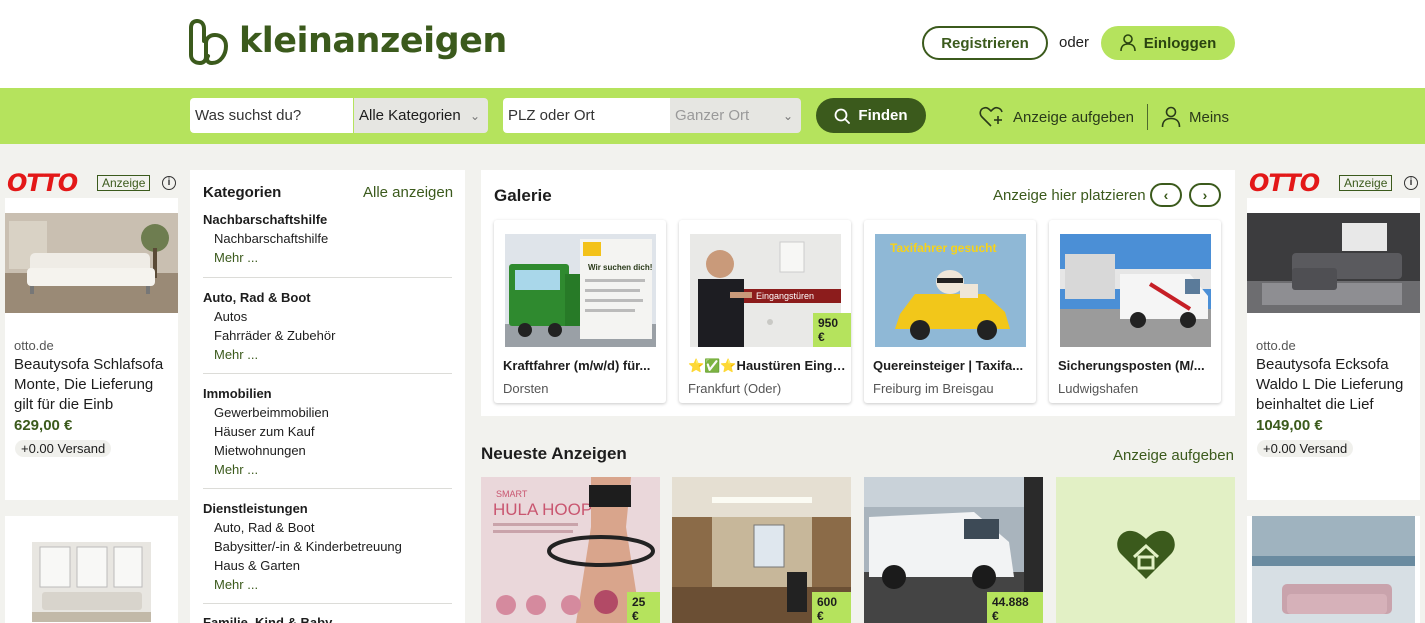 The height and width of the screenshot is (623, 1425). I want to click on category-title: Dienstleistungen, so click(327, 510).